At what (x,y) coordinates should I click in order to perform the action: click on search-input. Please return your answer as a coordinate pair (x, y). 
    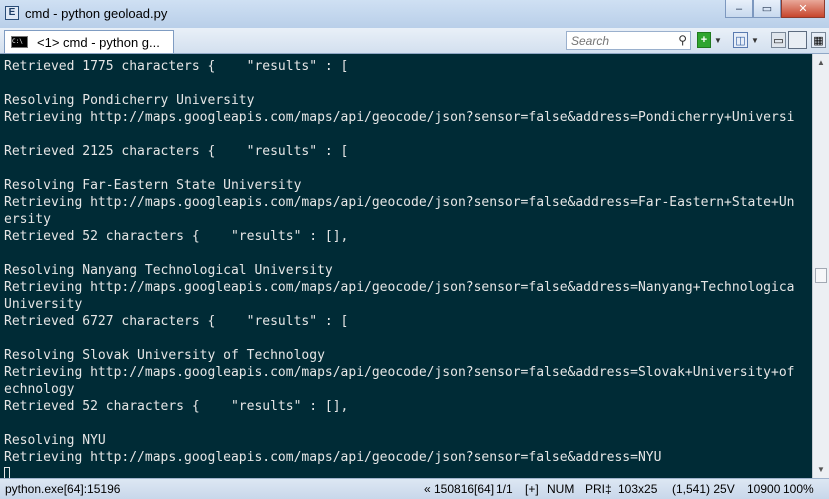
    Looking at the image, I should click on (621, 40).